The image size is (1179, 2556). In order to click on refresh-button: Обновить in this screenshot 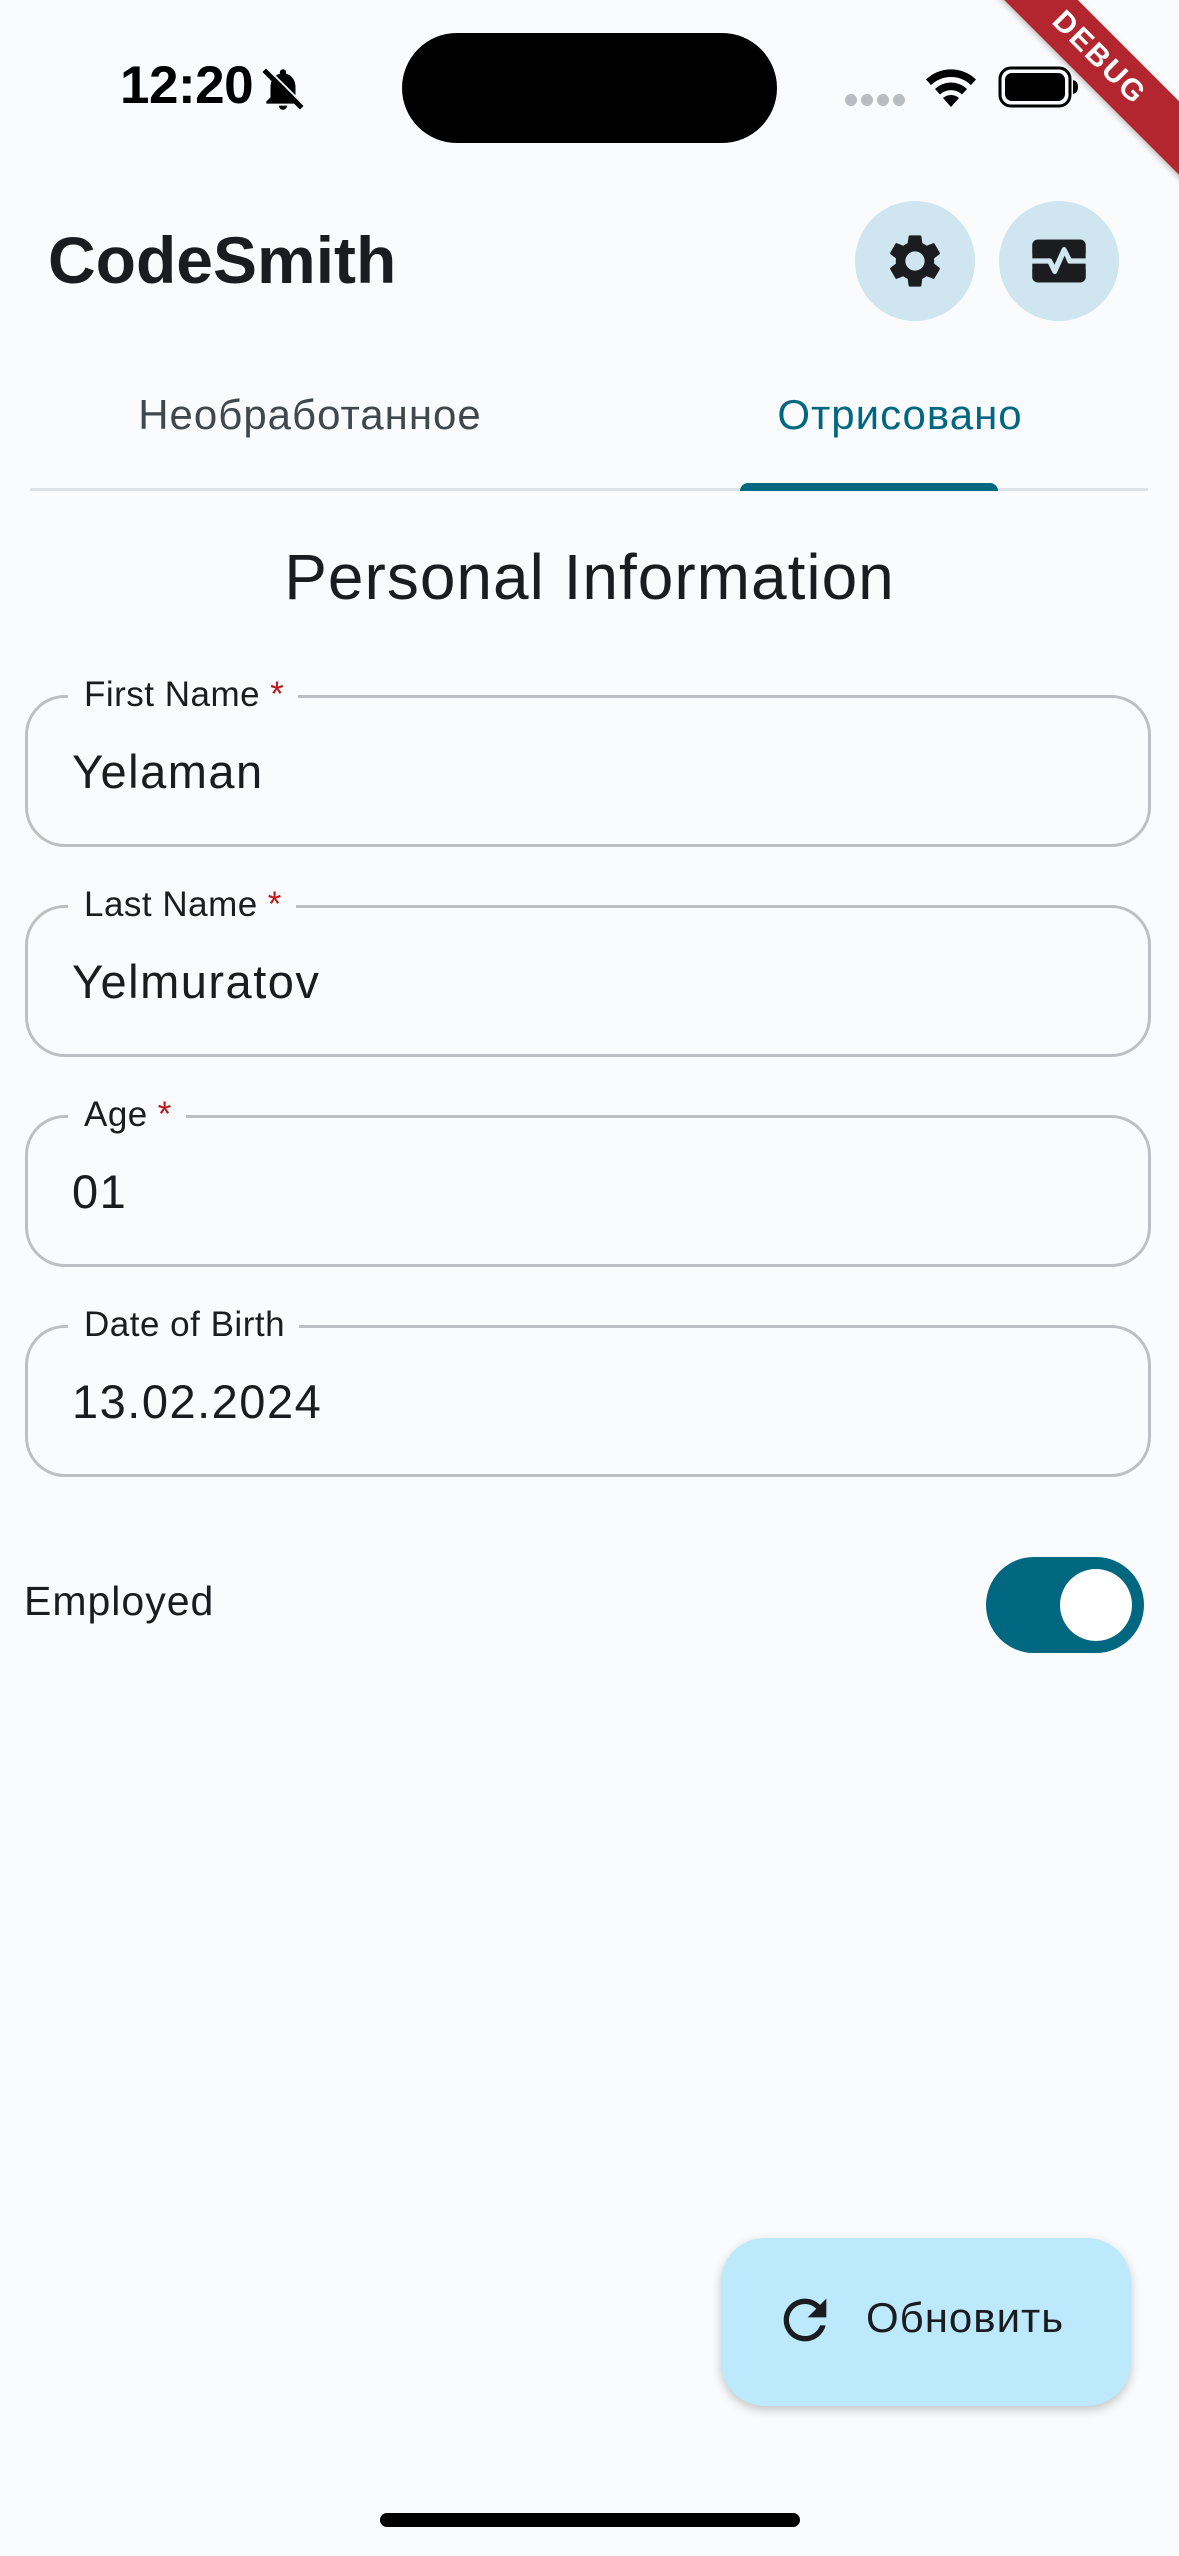, I will do `click(926, 2322)`.